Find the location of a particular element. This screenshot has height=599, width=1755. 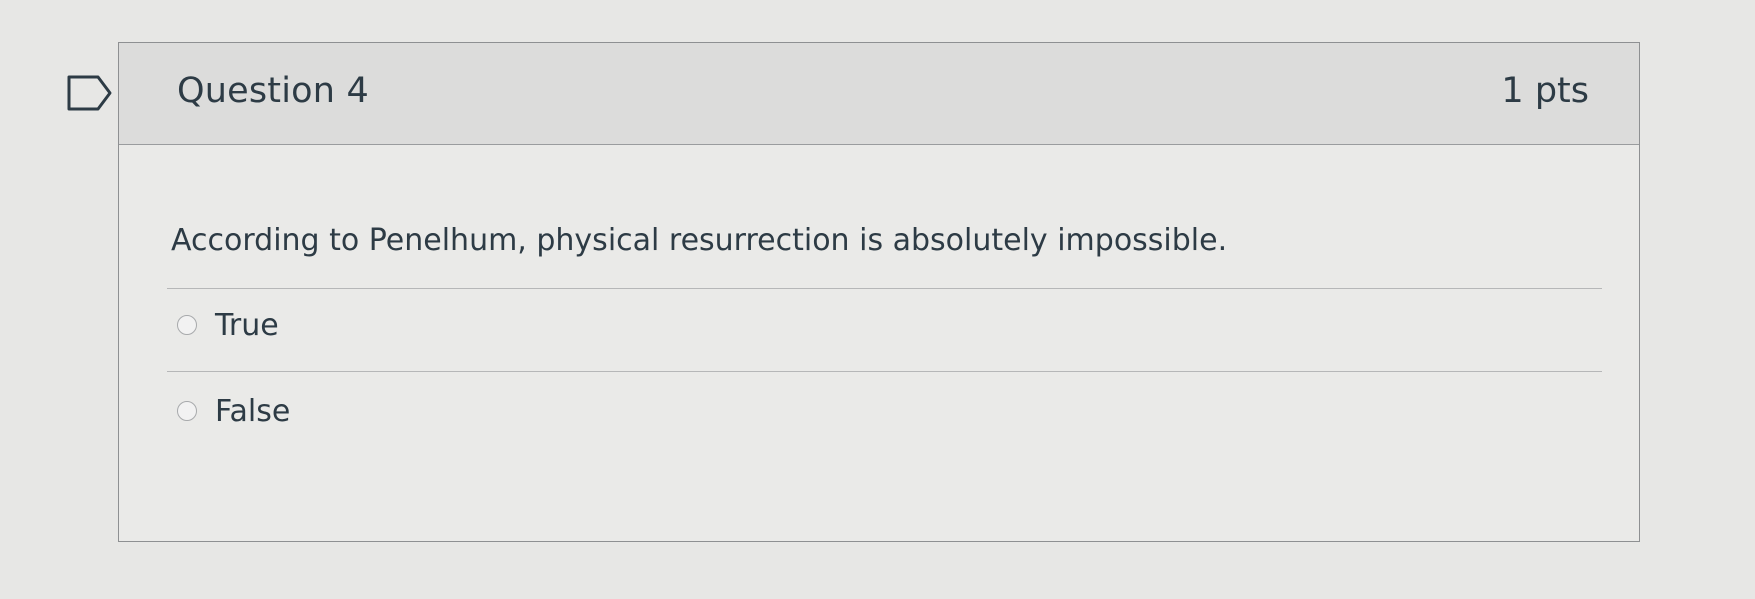

question-title: Question 4 is located at coordinates (273, 91).